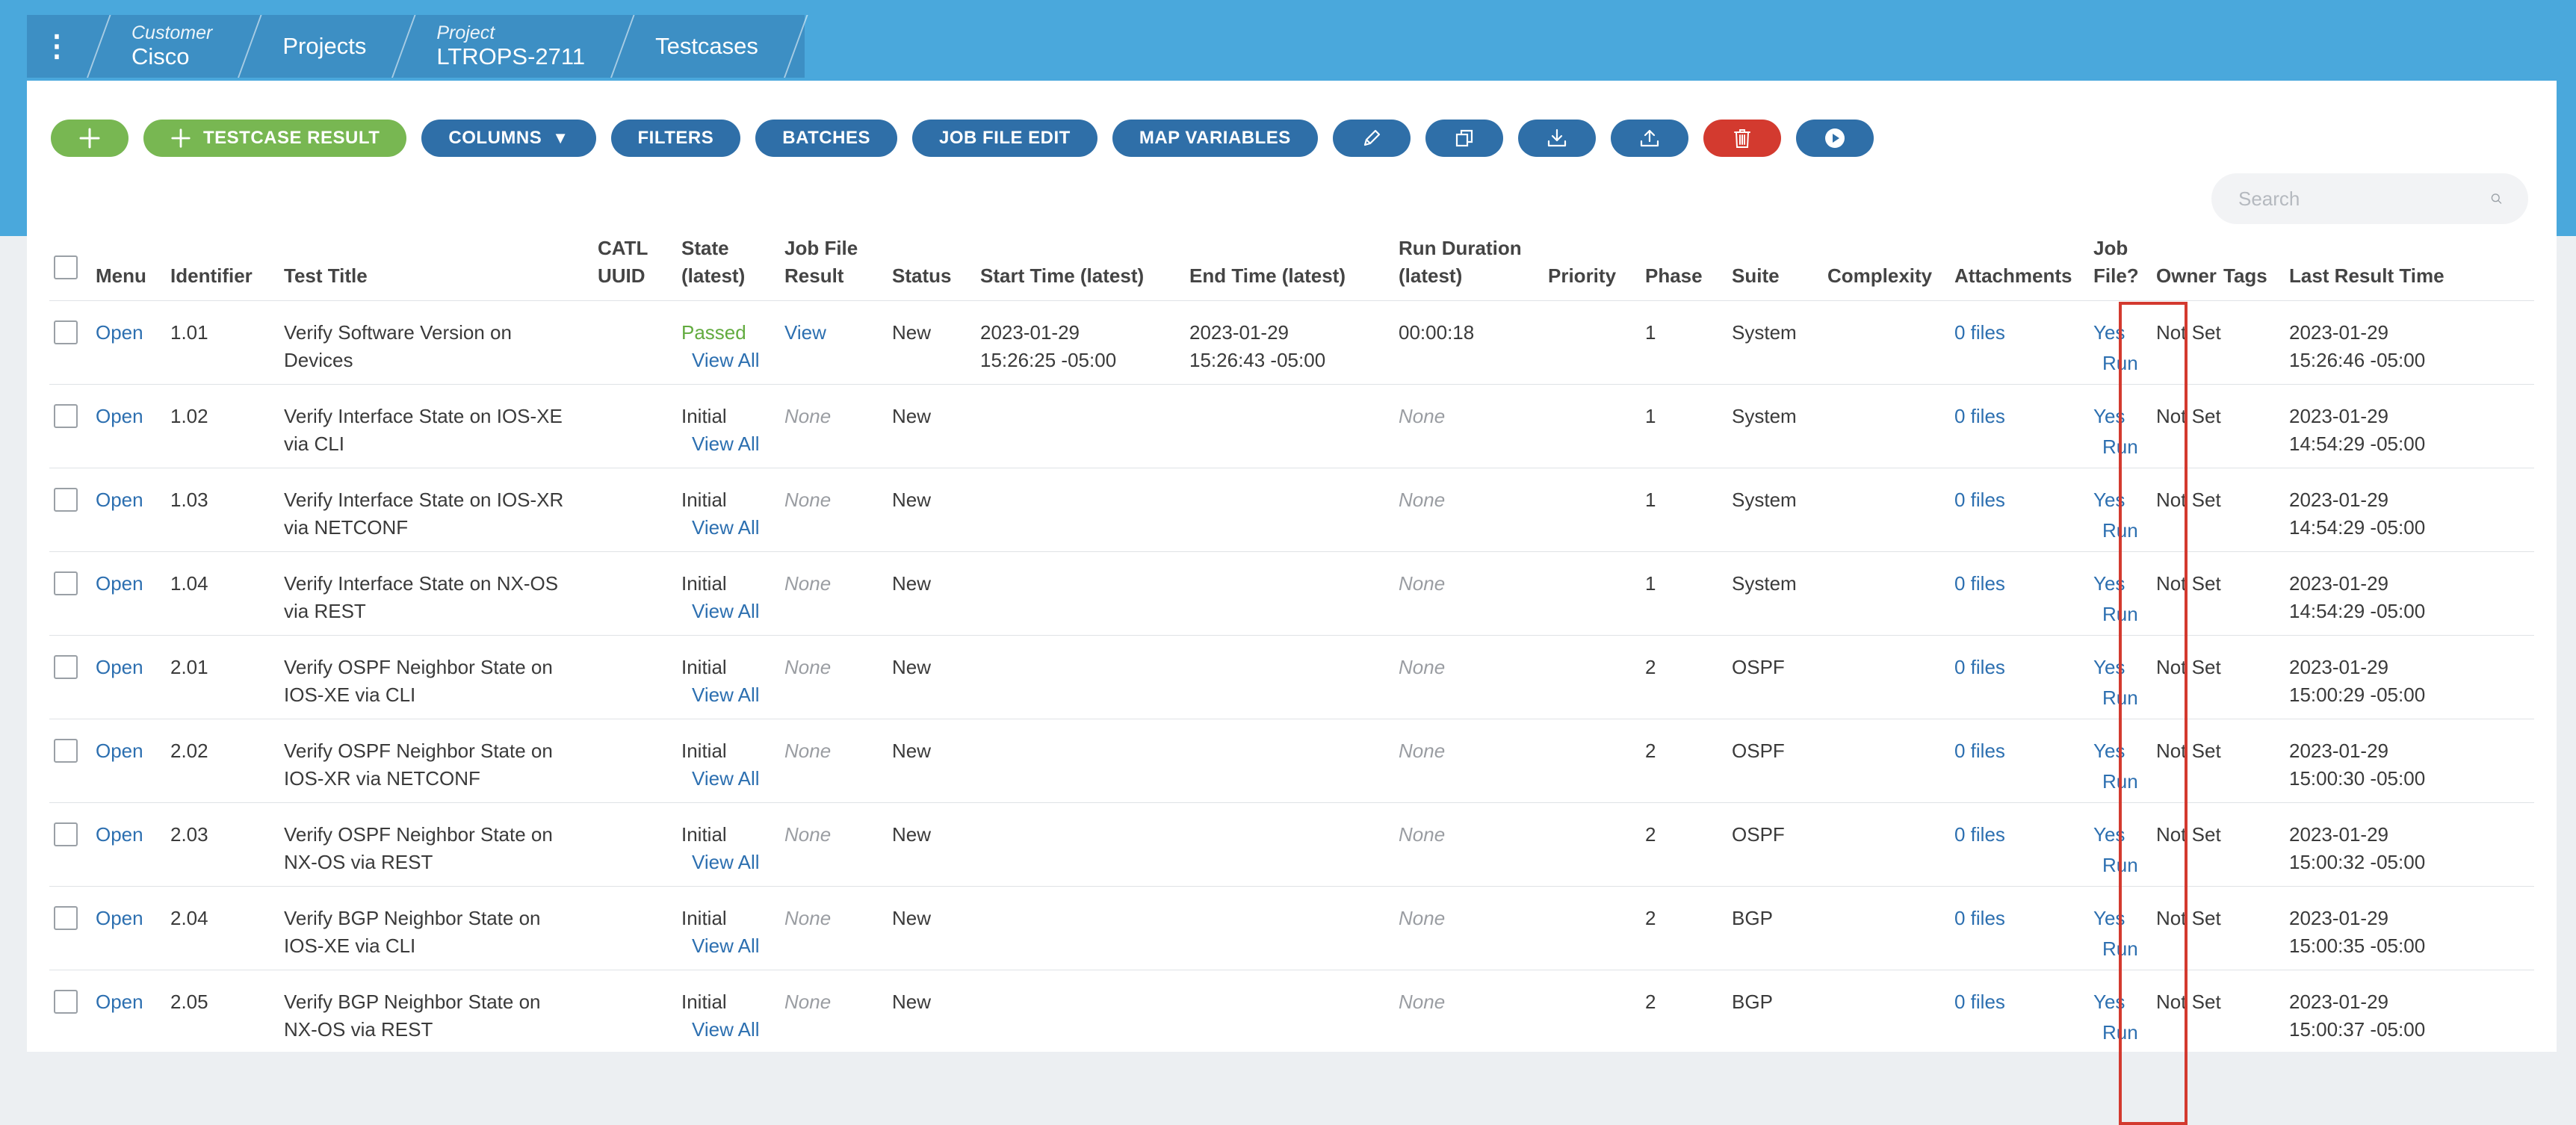 The height and width of the screenshot is (1125, 2576). Describe the element at coordinates (1464, 138) in the screenshot. I see `copy-button` at that location.